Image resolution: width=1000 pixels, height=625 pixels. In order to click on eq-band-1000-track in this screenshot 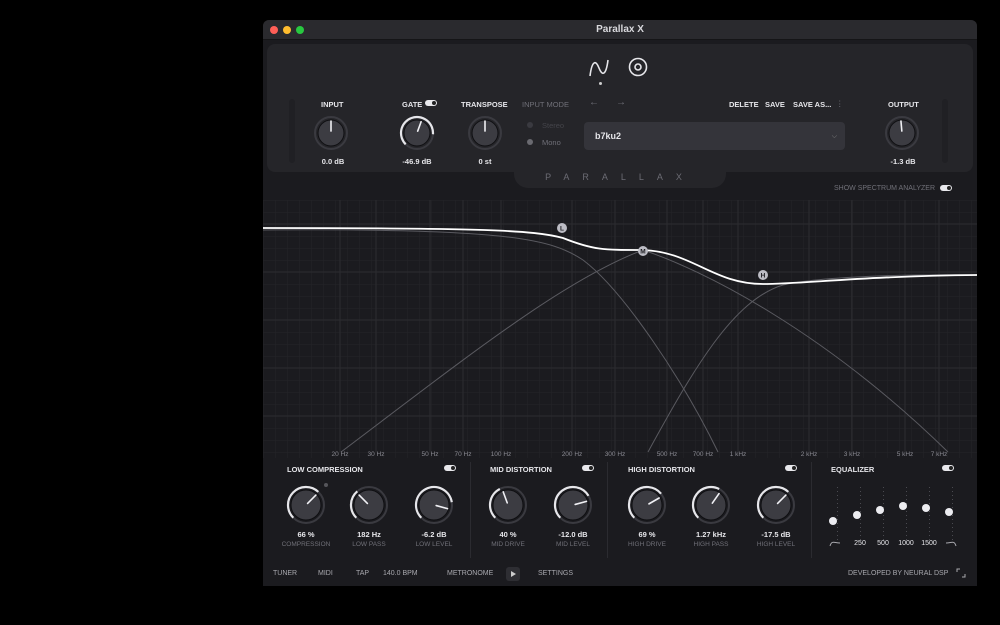, I will do `click(906, 514)`.